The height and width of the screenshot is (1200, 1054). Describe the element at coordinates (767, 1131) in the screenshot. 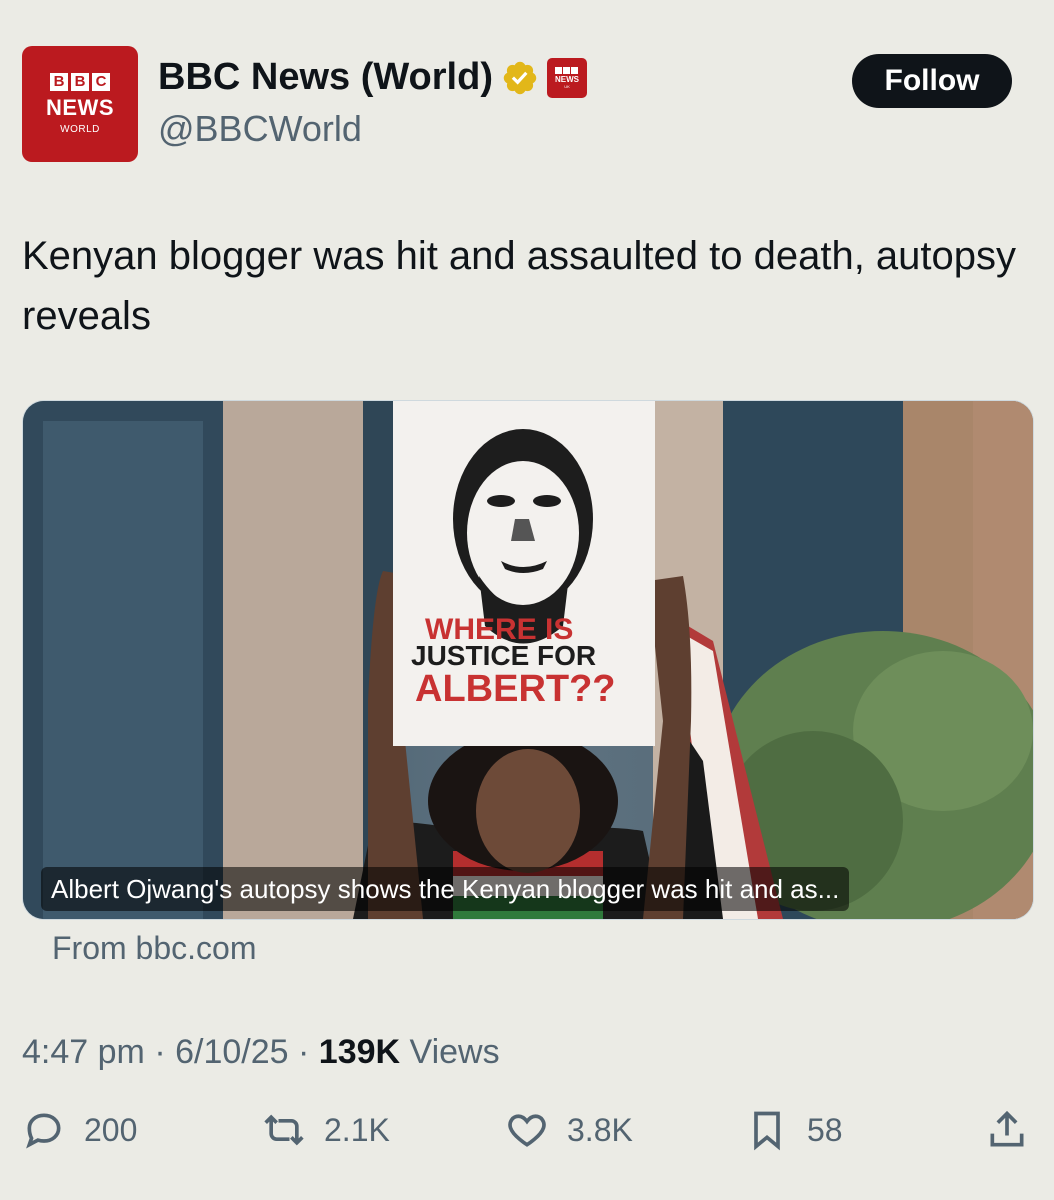

I see `bookmark-icon` at that location.